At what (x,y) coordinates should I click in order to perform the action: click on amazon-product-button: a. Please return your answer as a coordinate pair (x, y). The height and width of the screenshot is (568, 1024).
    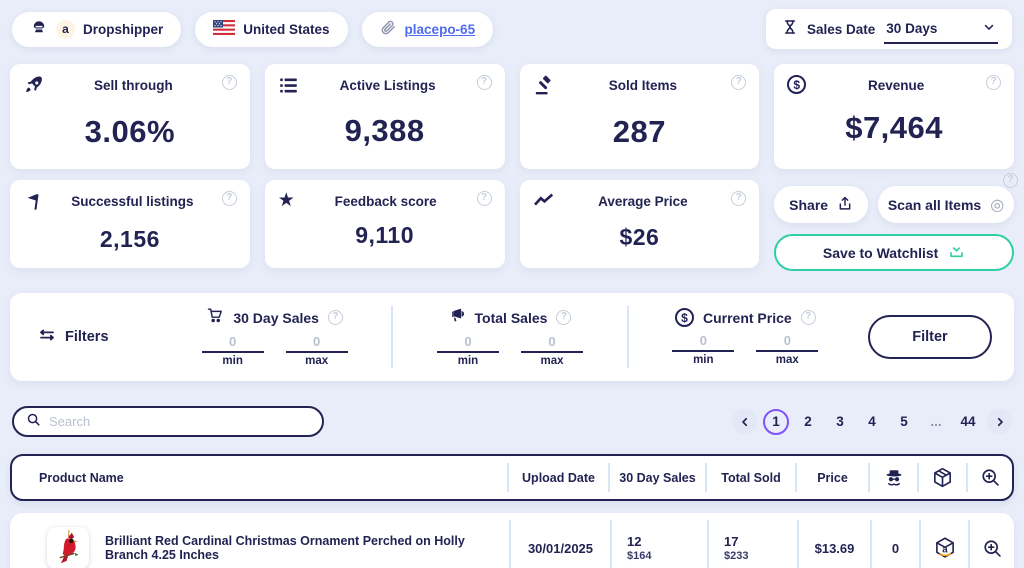
    Looking at the image, I should click on (943, 544).